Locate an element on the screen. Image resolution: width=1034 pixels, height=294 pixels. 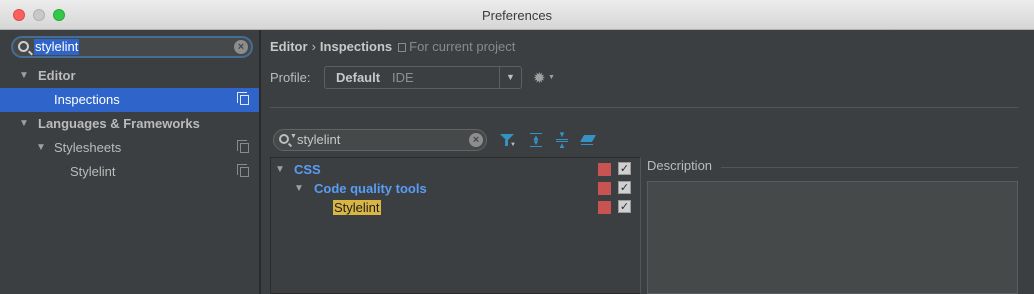
reset-eraser-icon is located at coordinates (588, 140).